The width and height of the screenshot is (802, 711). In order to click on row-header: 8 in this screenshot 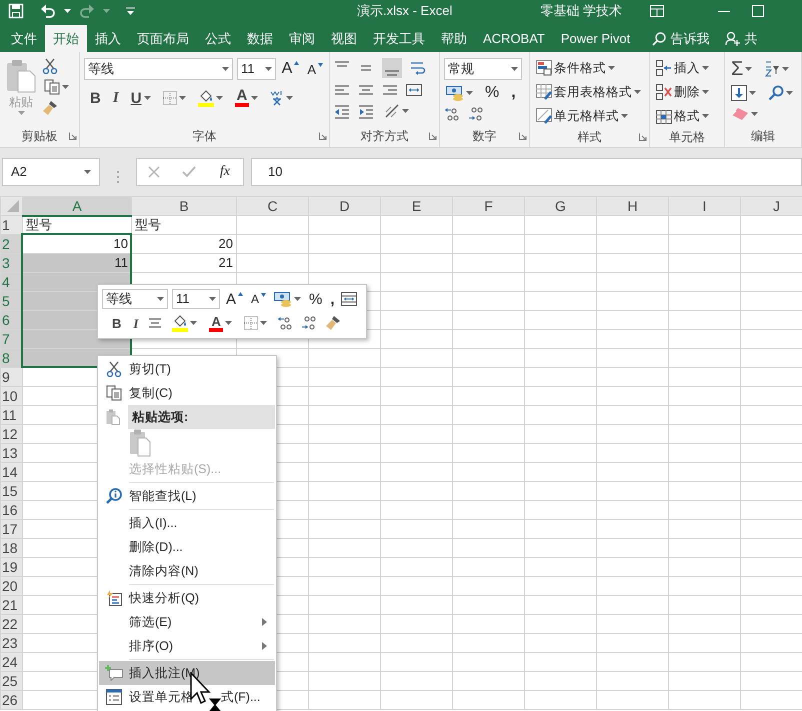, I will do `click(11, 358)`.